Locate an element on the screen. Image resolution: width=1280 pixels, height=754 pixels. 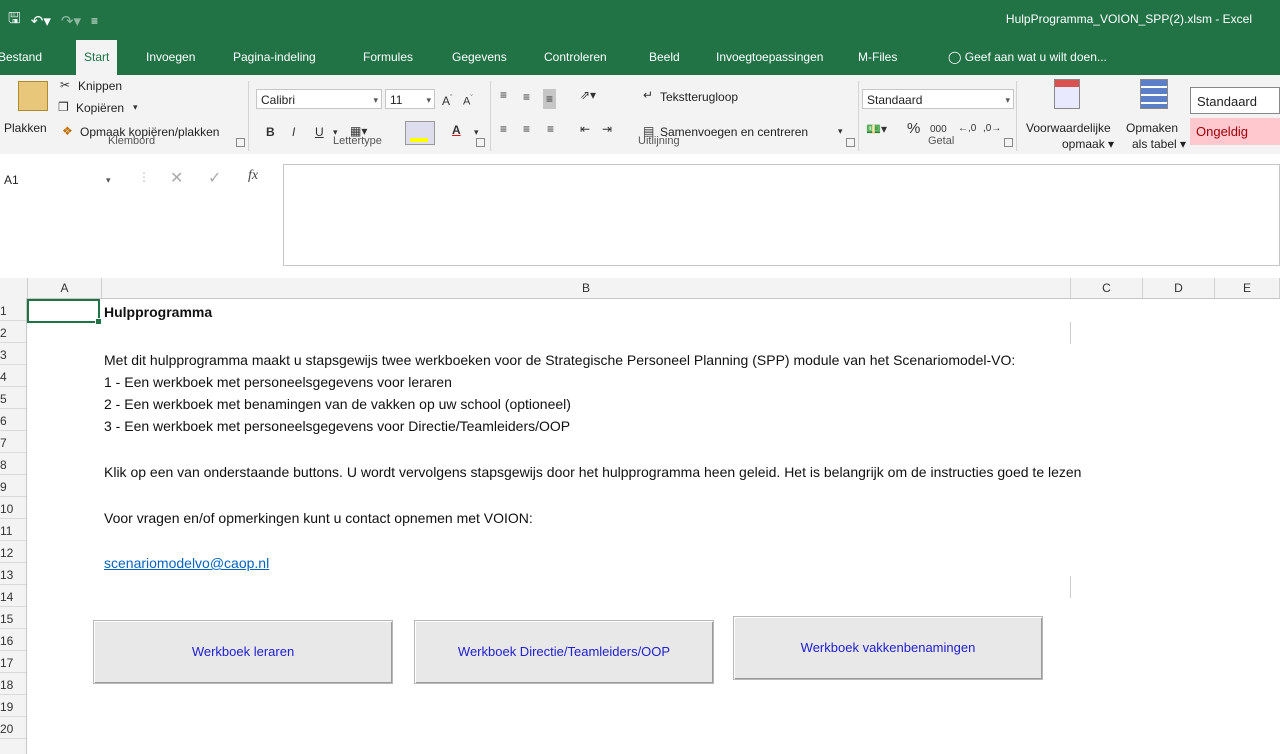
font-launcher-icon is located at coordinates (480, 142).